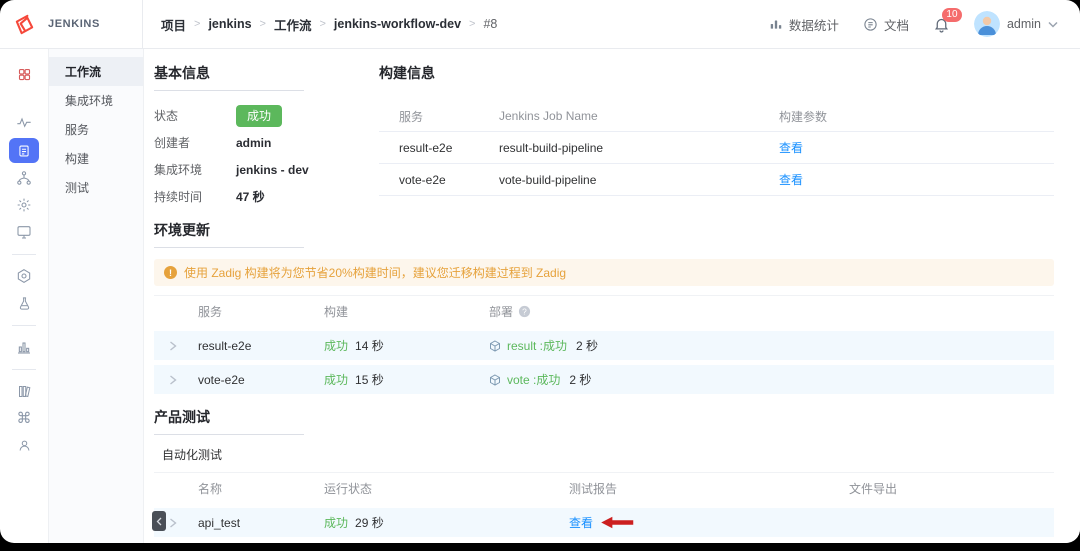 The height and width of the screenshot is (551, 1080). Describe the element at coordinates (24, 24) in the screenshot. I see `zadig-logo` at that location.